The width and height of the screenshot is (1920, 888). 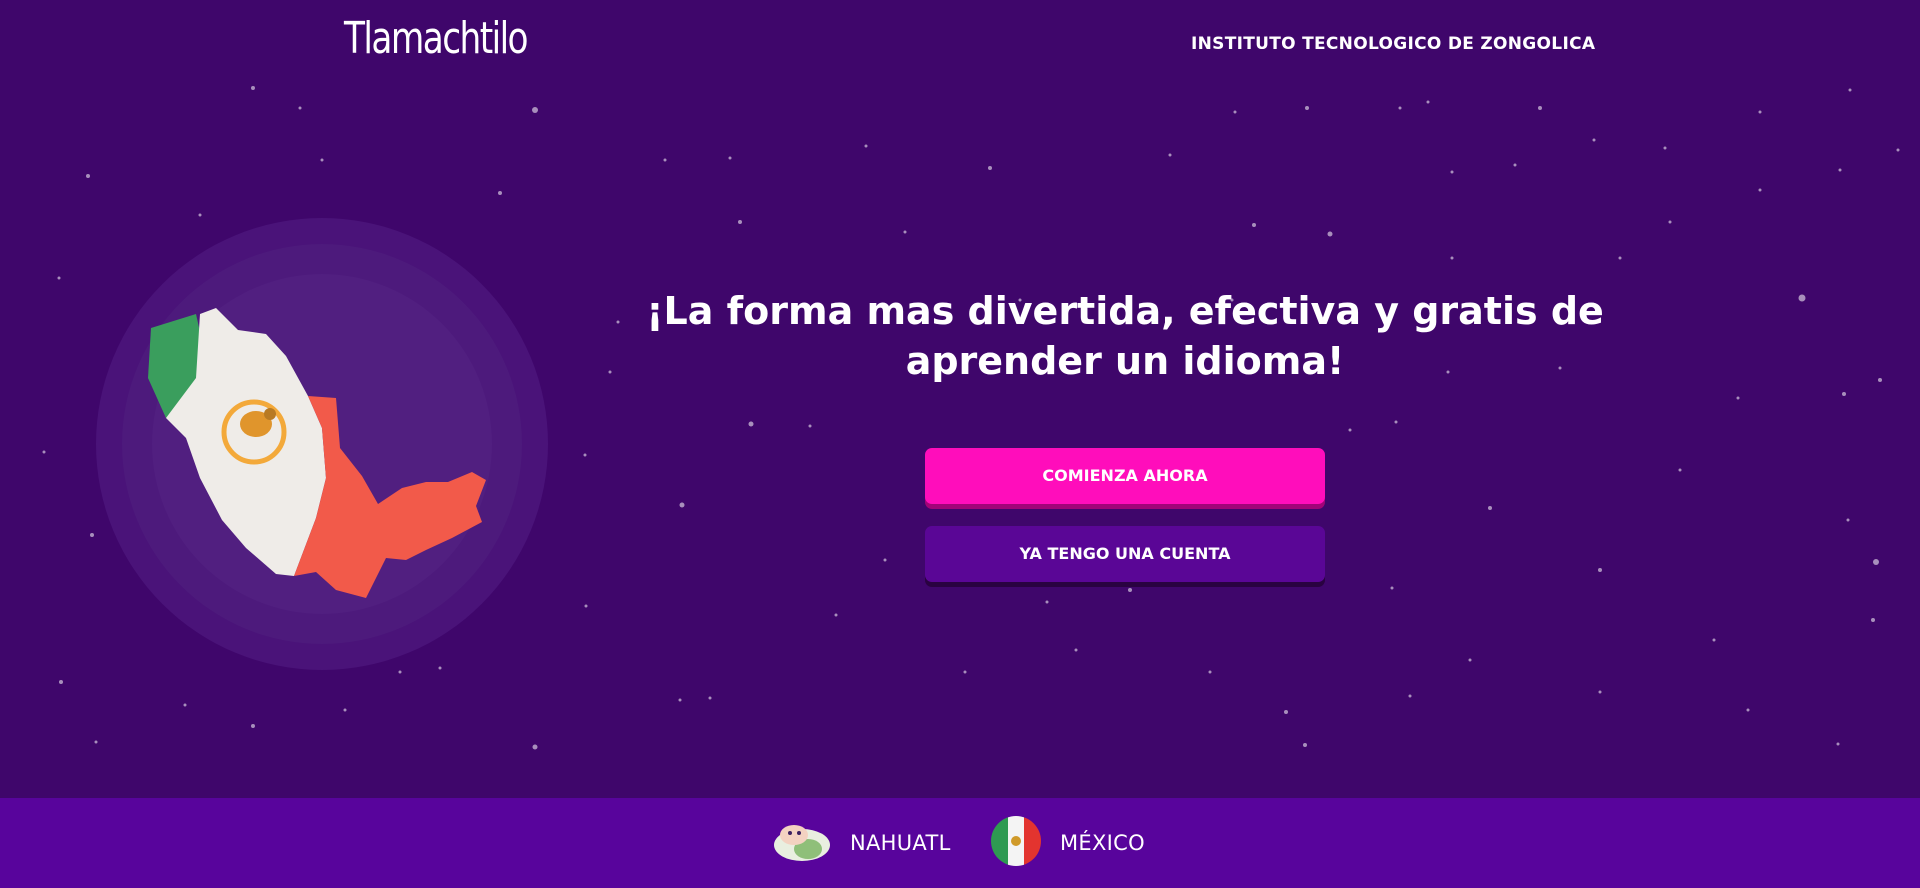 I want to click on language-label-nahuatl: NAHUATL, so click(x=900, y=843).